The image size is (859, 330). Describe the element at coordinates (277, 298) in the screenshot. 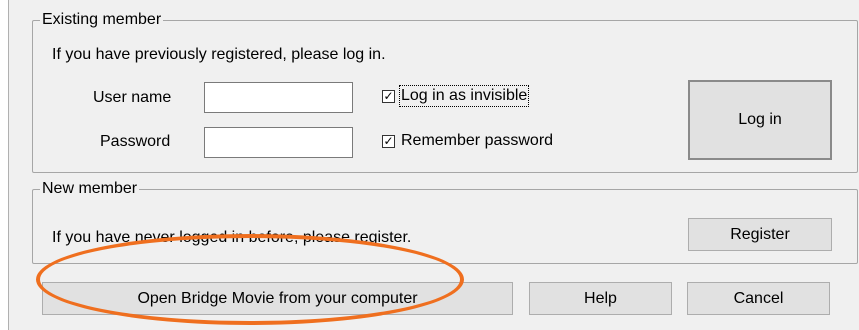

I see `open-movie-button: Open Bridge Movie from your computer` at that location.